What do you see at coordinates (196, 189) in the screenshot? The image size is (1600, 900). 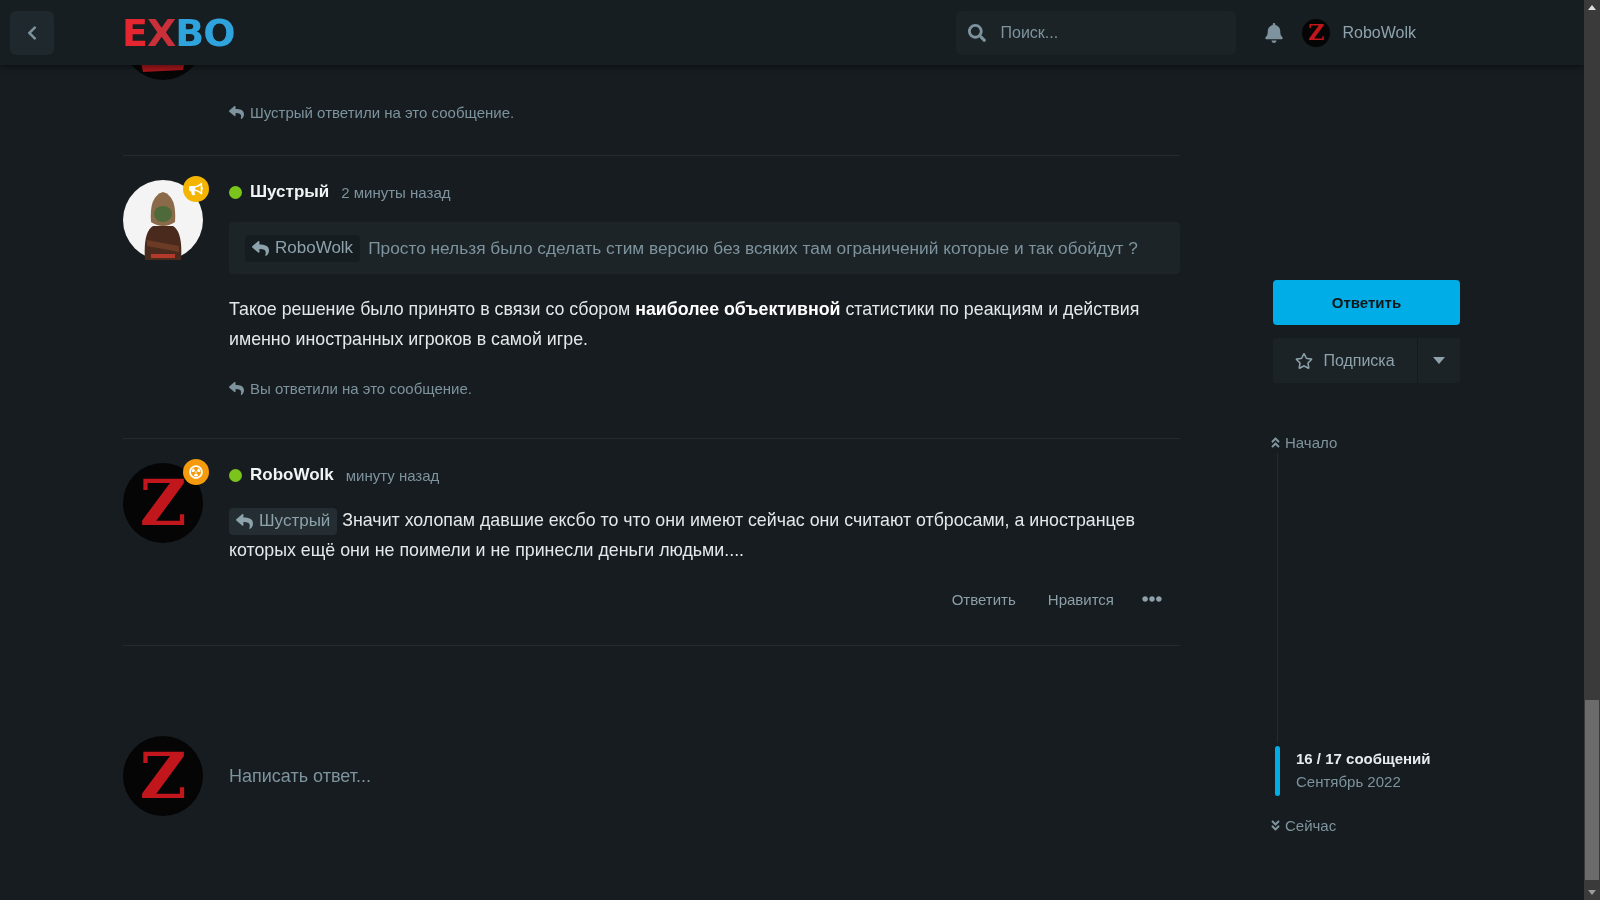 I see `megaphone-icon` at bounding box center [196, 189].